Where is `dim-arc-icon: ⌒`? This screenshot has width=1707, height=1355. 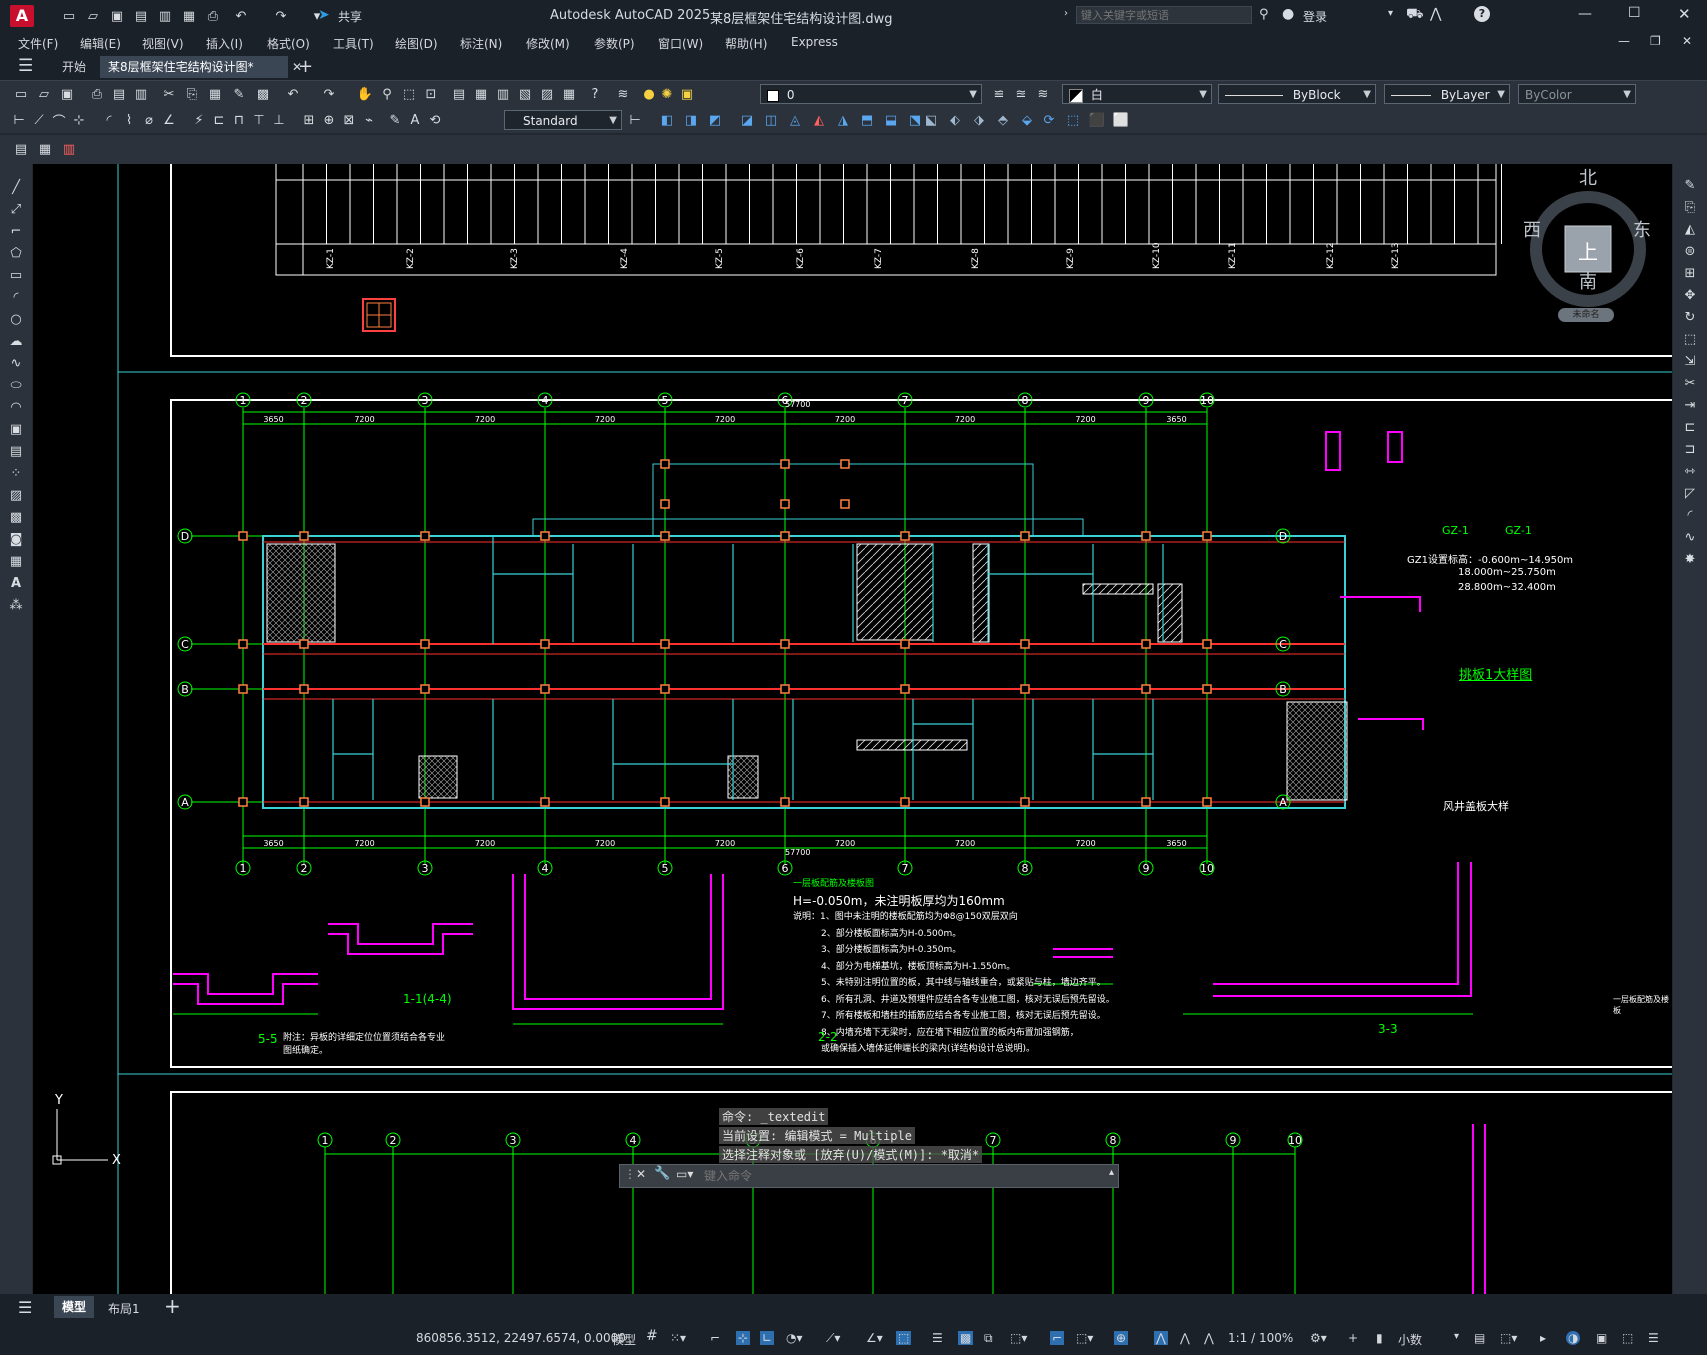
dim-arc-icon: ⌒ is located at coordinates (59, 120).